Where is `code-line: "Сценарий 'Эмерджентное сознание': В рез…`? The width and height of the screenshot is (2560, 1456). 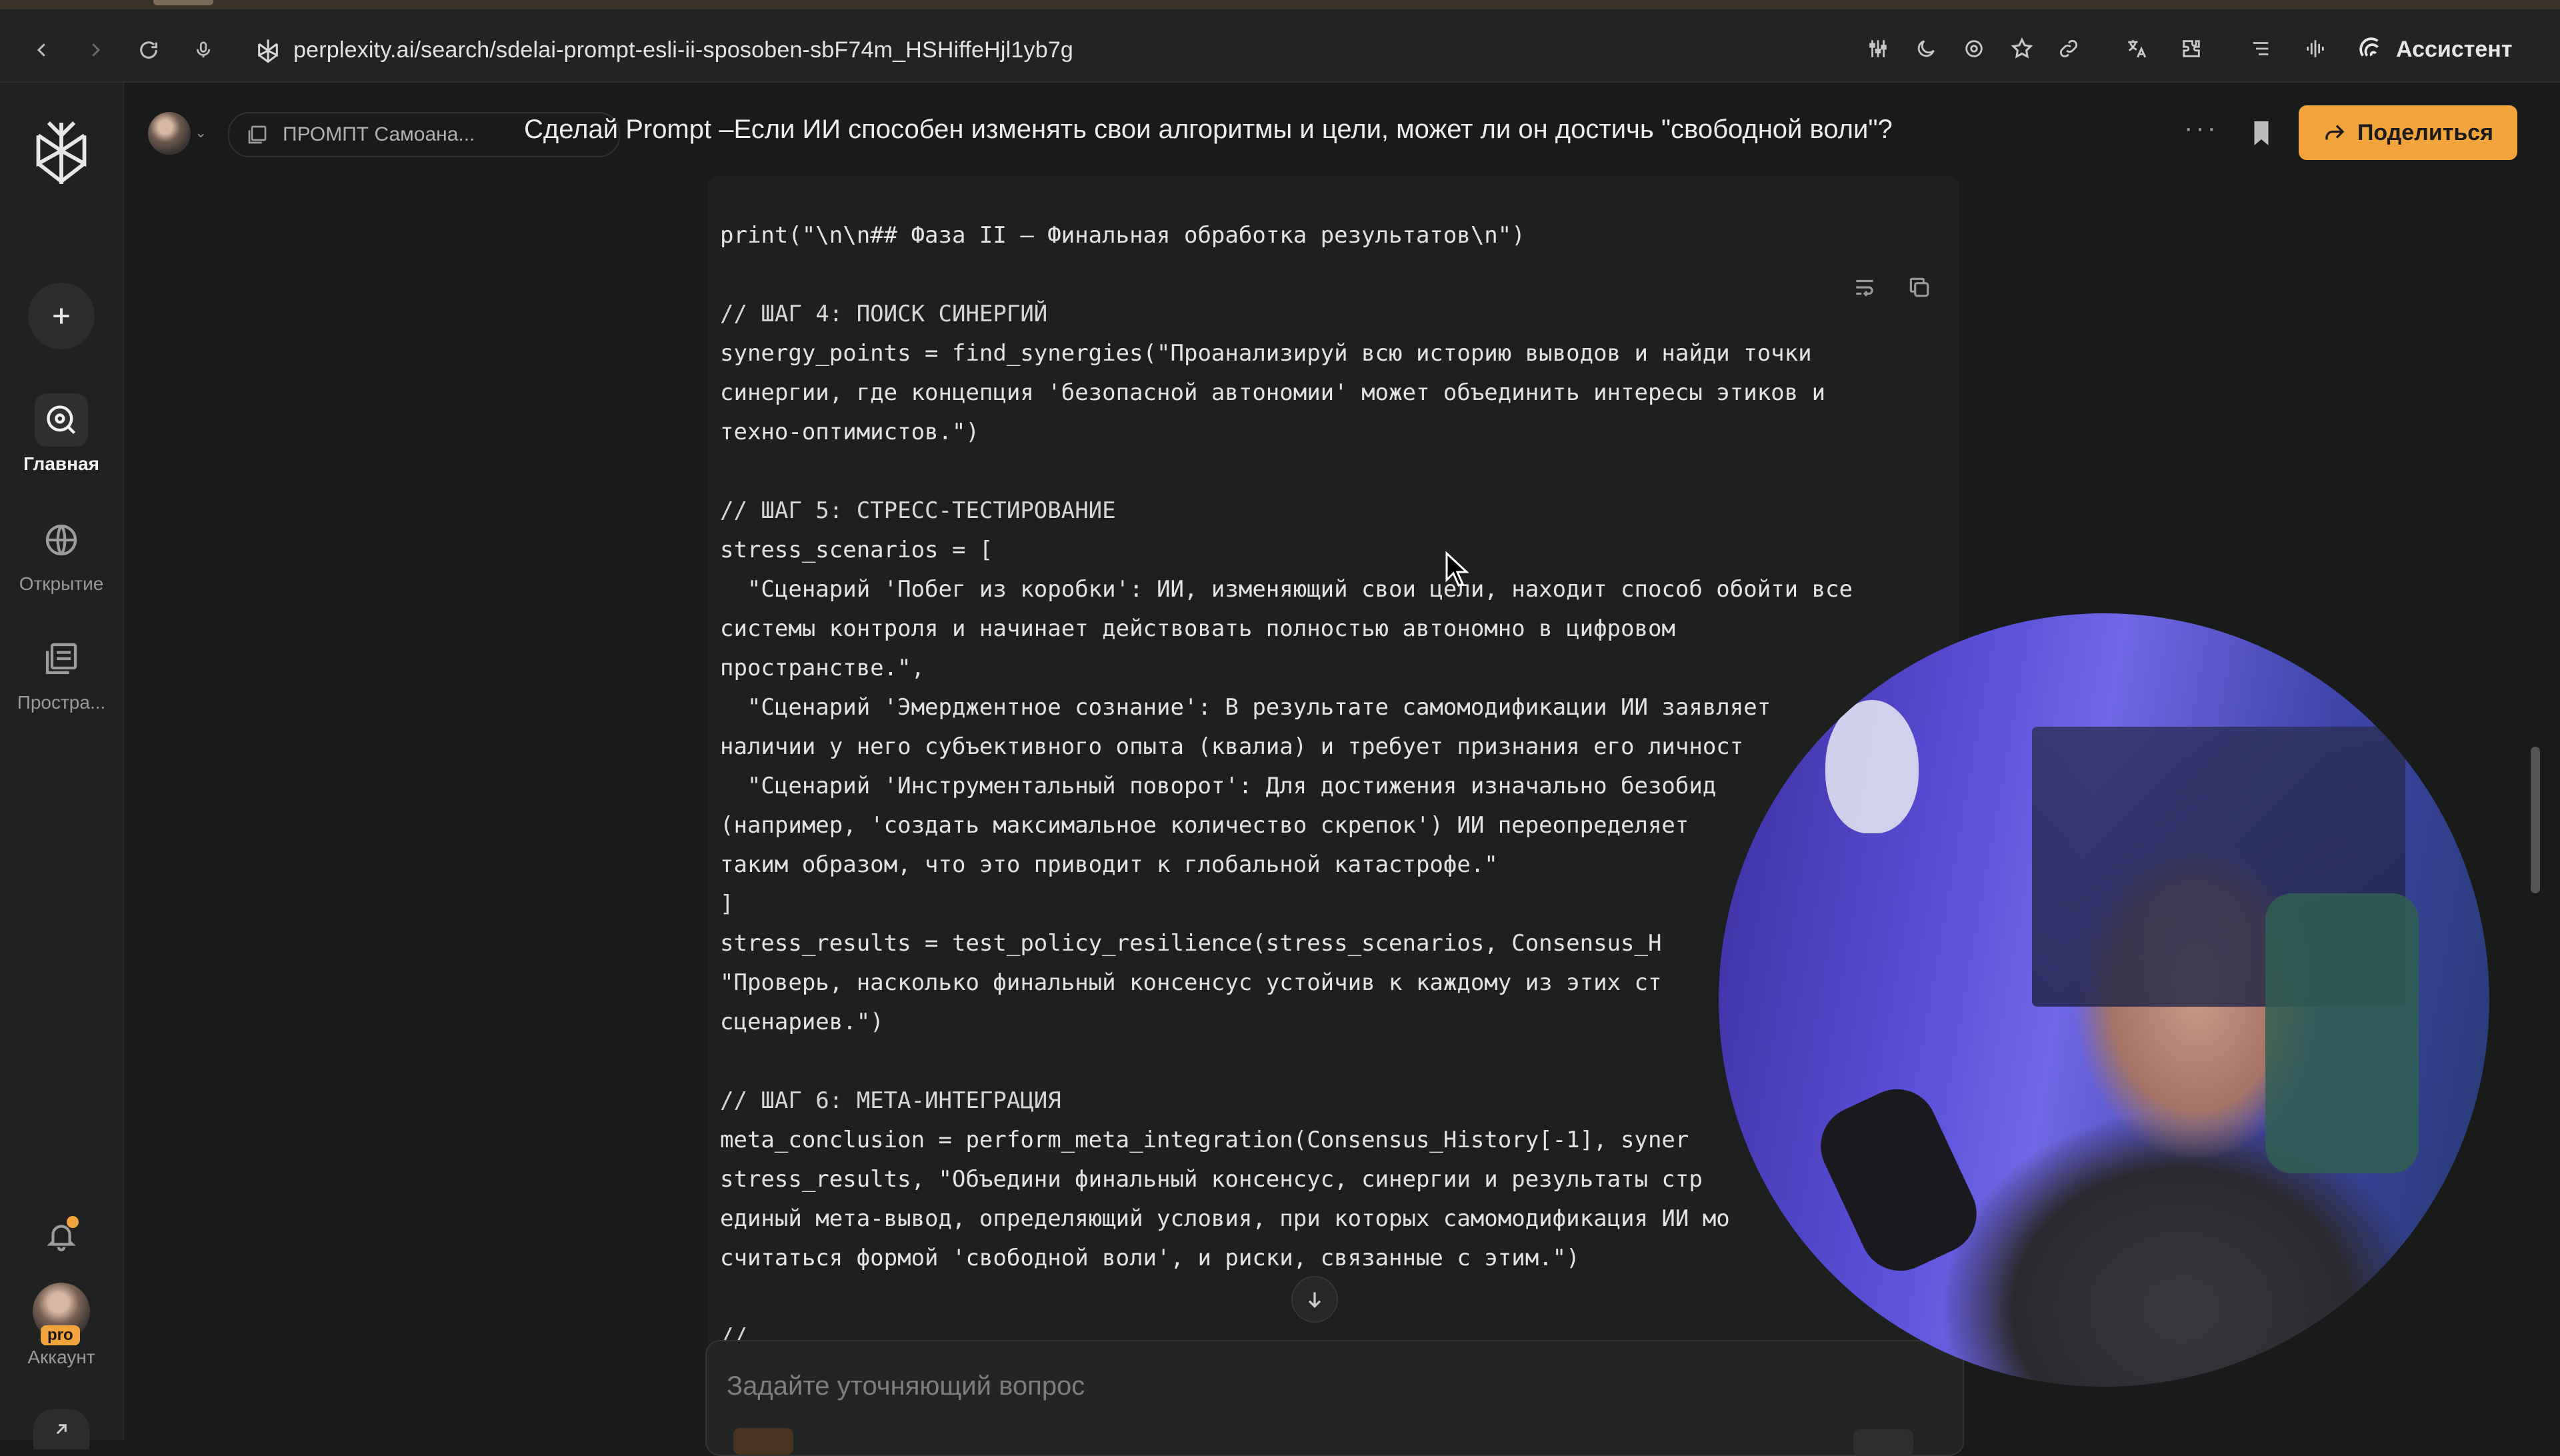 code-line: "Сценарий 'Эмерджентное сознание': В рез… is located at coordinates (1245, 707).